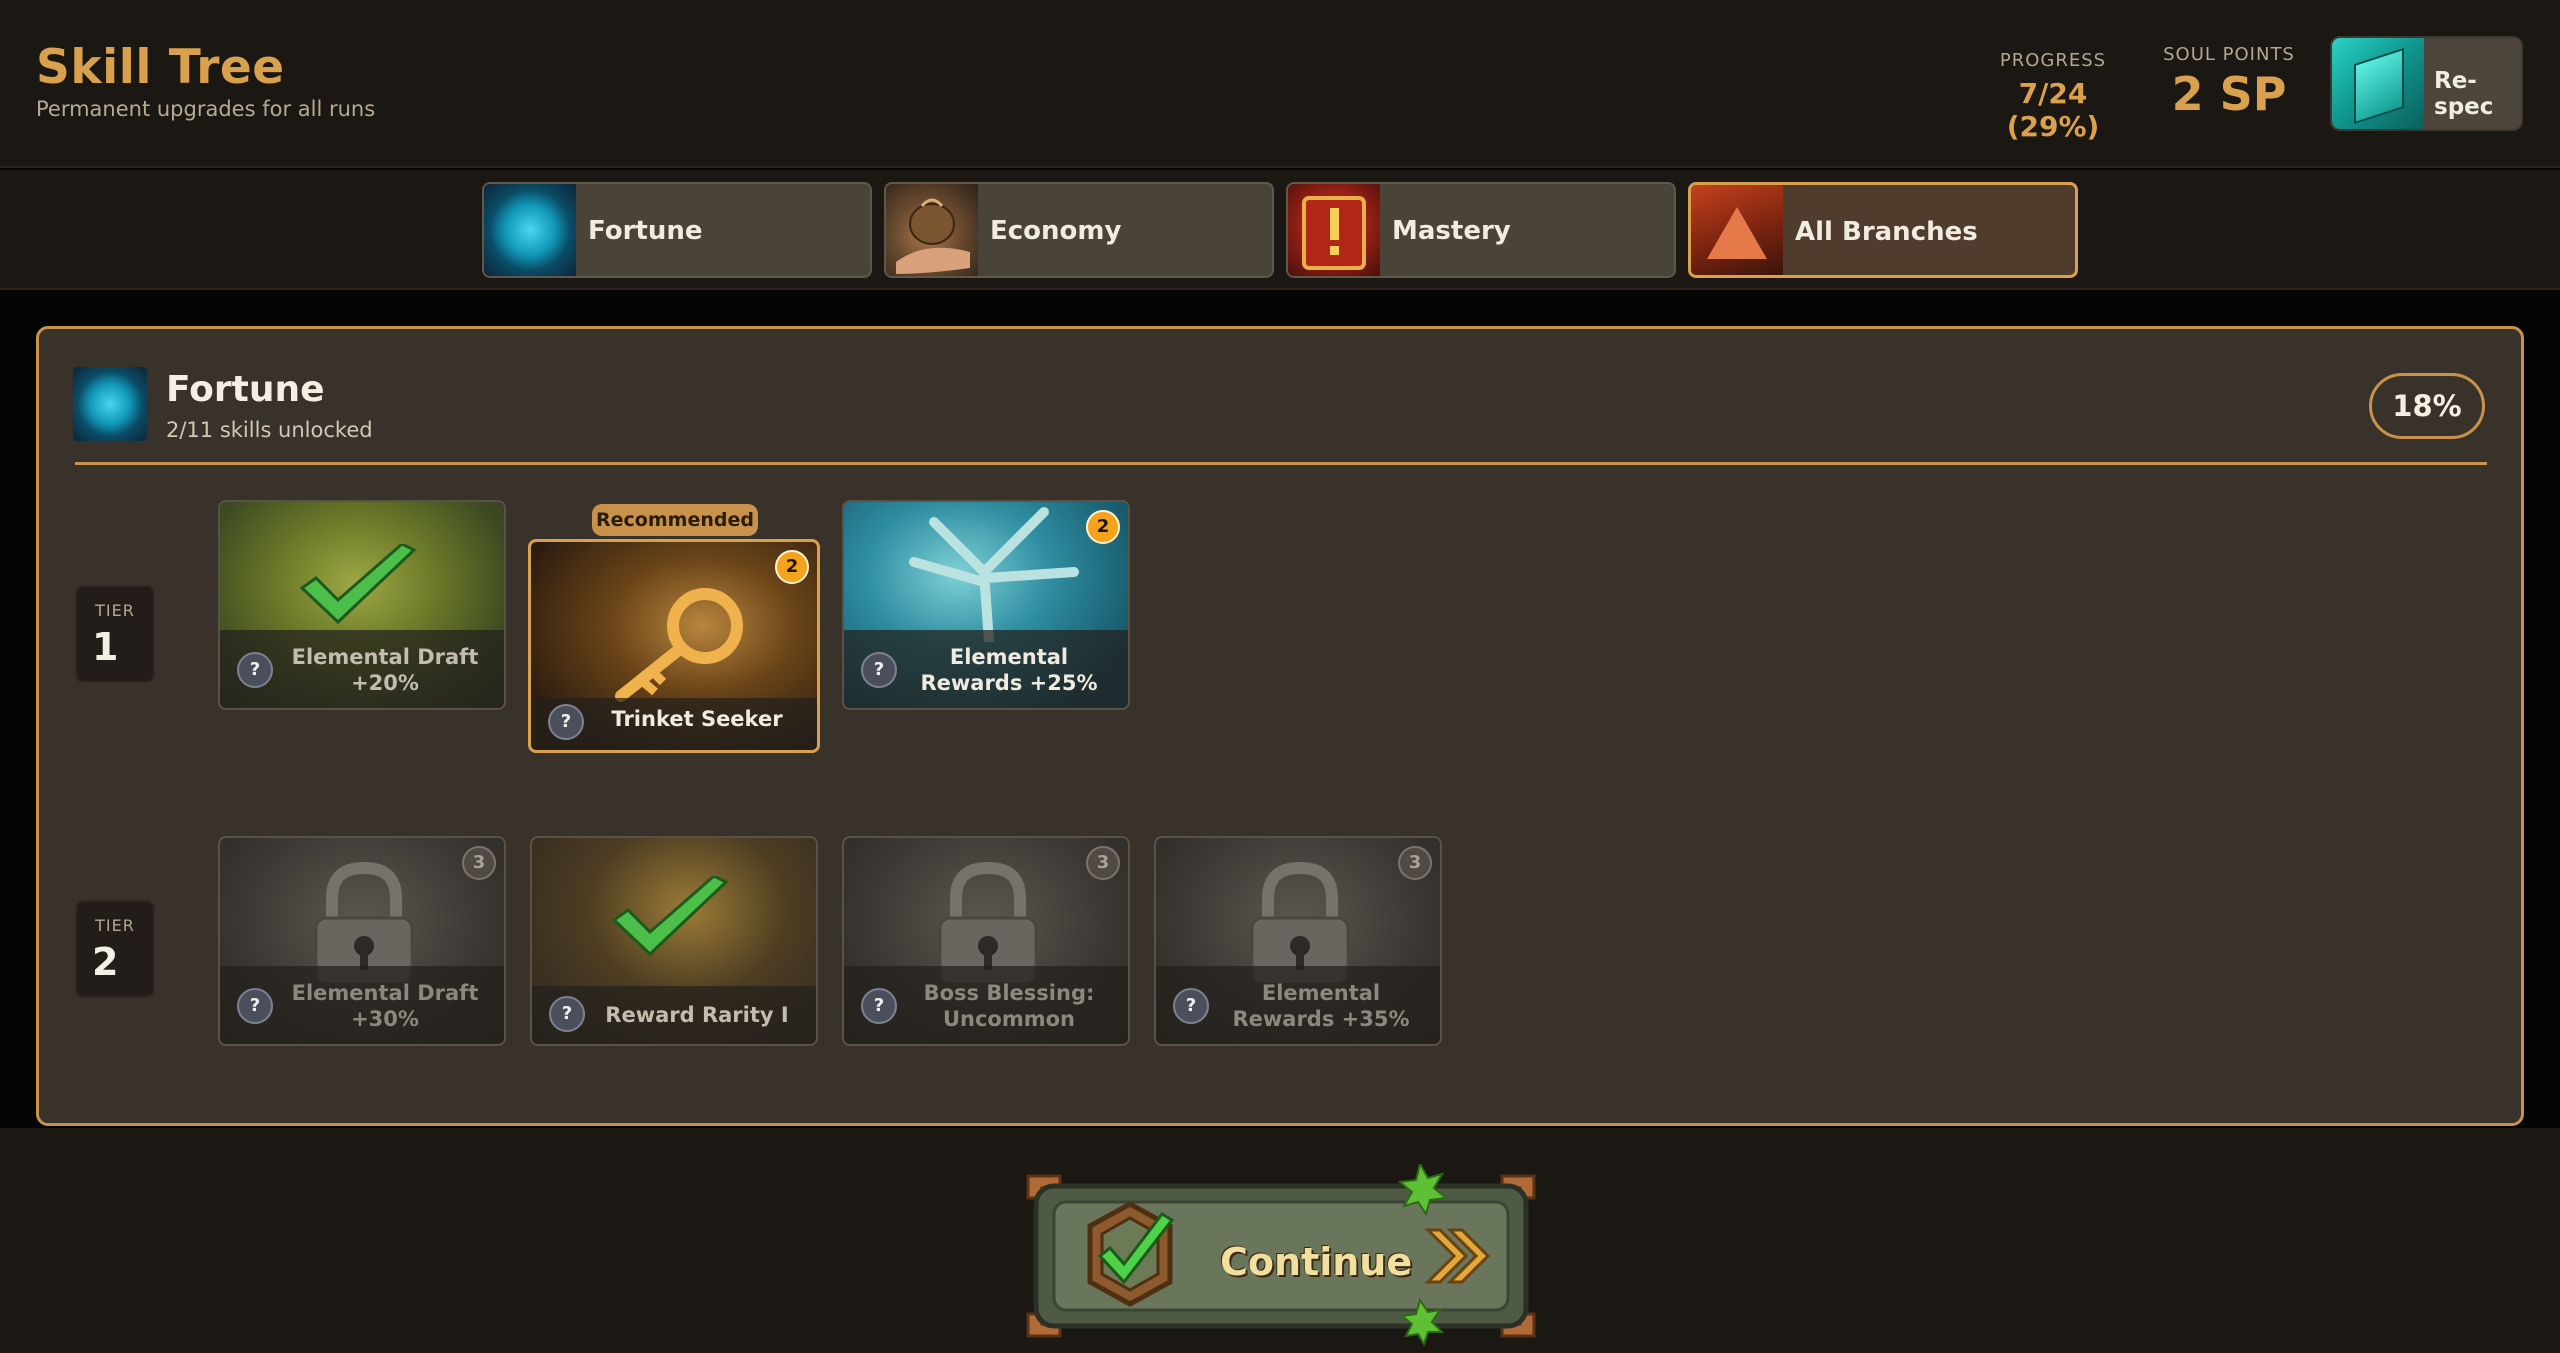  I want to click on divider, so click(1281, 463).